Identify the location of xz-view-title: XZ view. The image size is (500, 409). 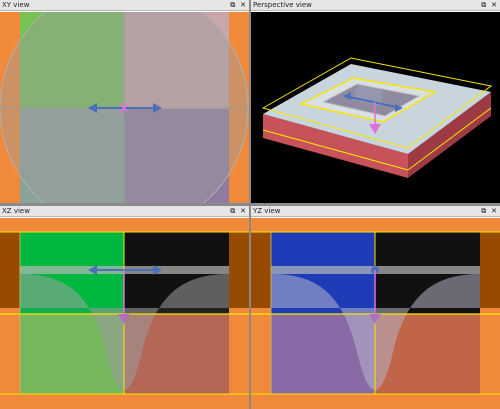
(16, 211).